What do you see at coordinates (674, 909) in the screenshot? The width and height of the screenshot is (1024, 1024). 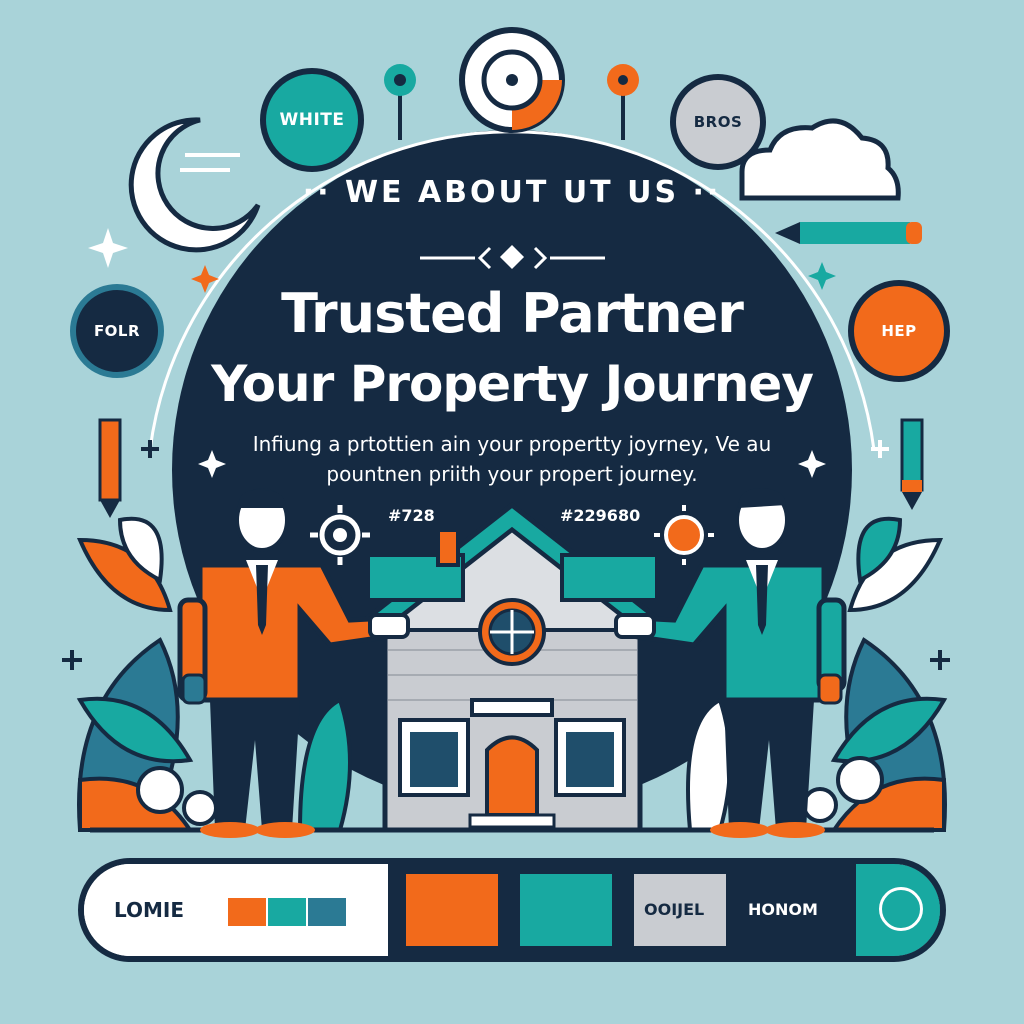 I see `bar-mid-label: OOIJEL` at bounding box center [674, 909].